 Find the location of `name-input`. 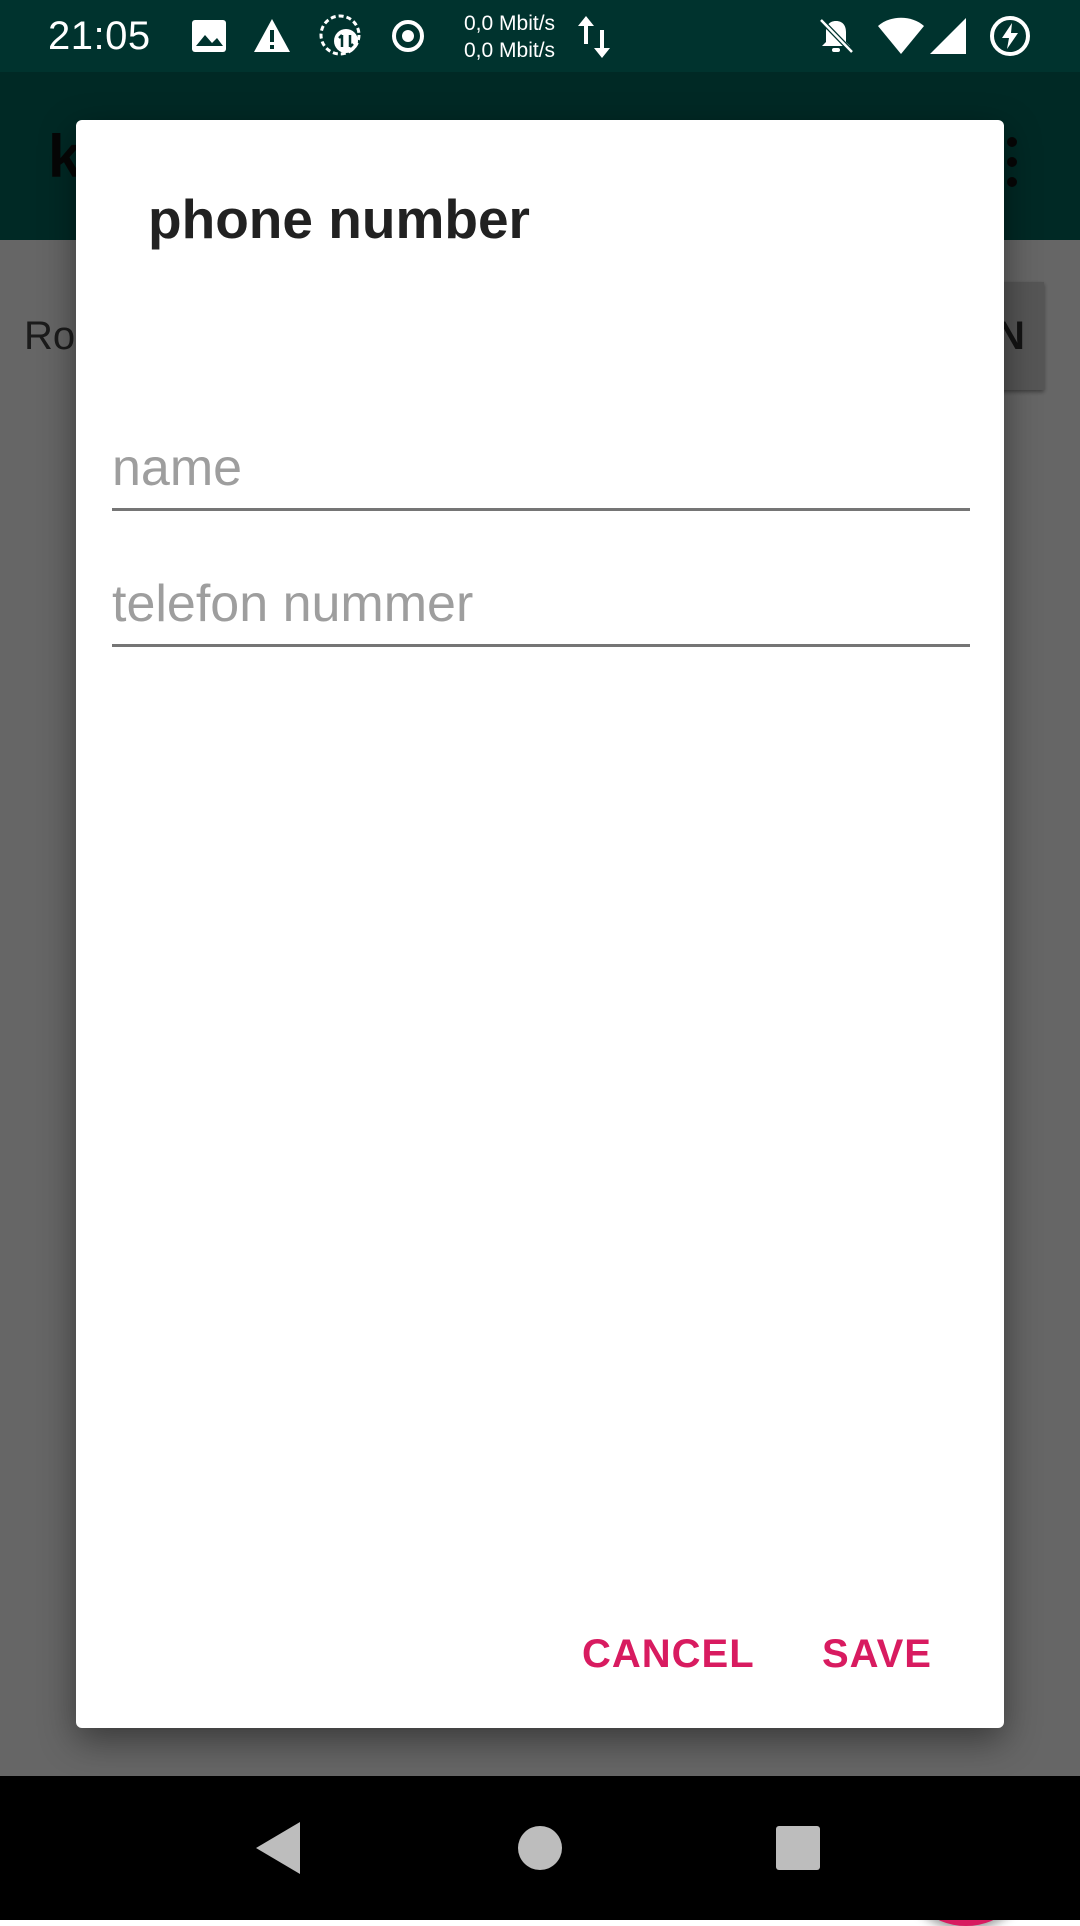

name-input is located at coordinates (541, 468).